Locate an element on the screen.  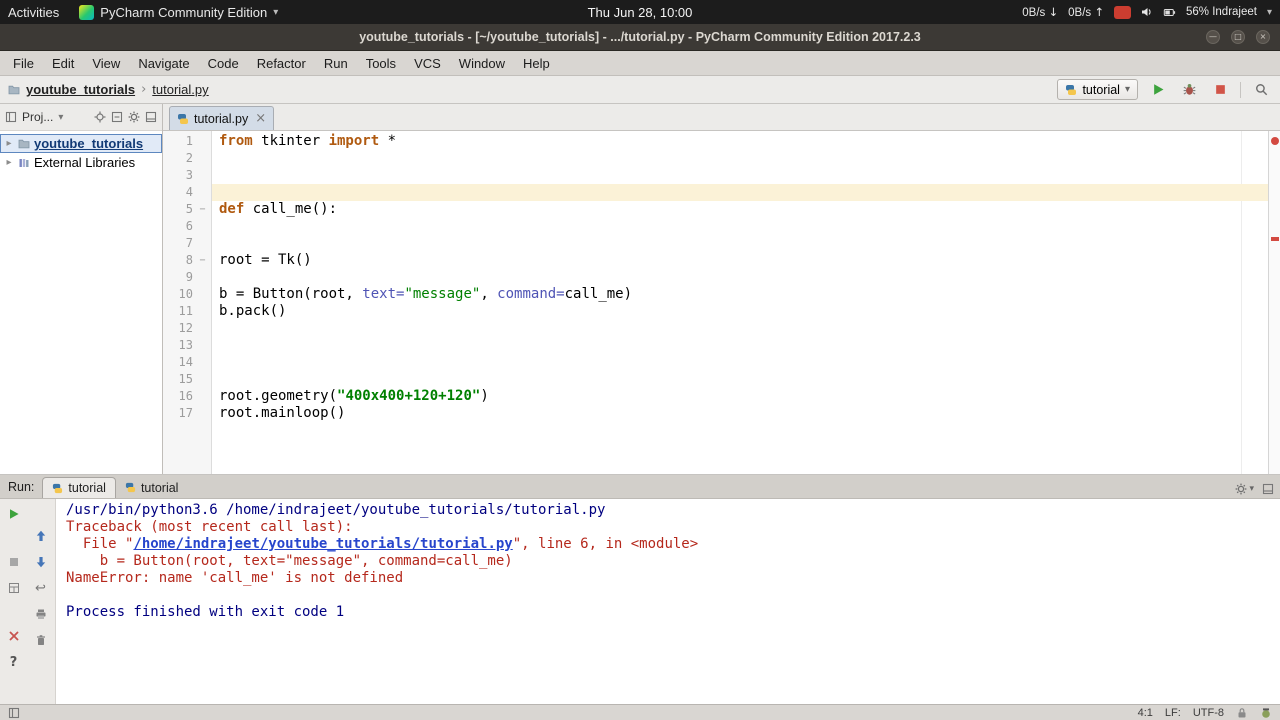
line-number: 16 is located at coordinates (185, 396).